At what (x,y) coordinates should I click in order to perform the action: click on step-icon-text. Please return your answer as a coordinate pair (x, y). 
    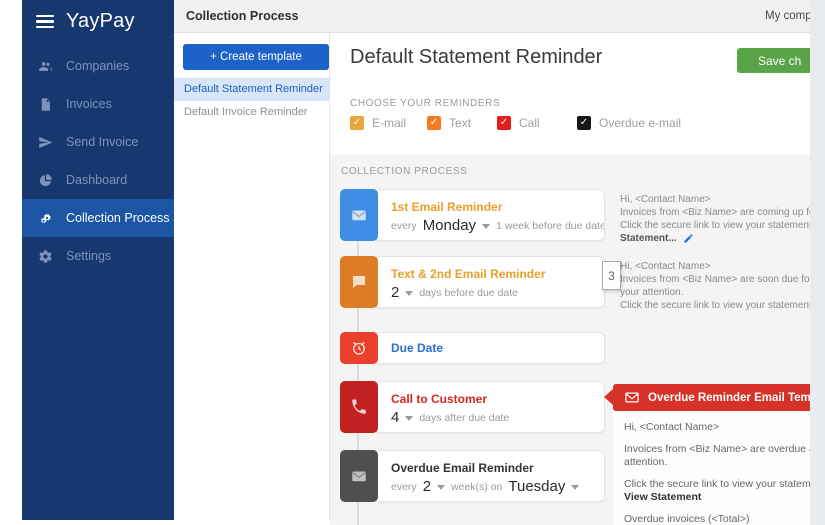
    Looking at the image, I should click on (359, 282).